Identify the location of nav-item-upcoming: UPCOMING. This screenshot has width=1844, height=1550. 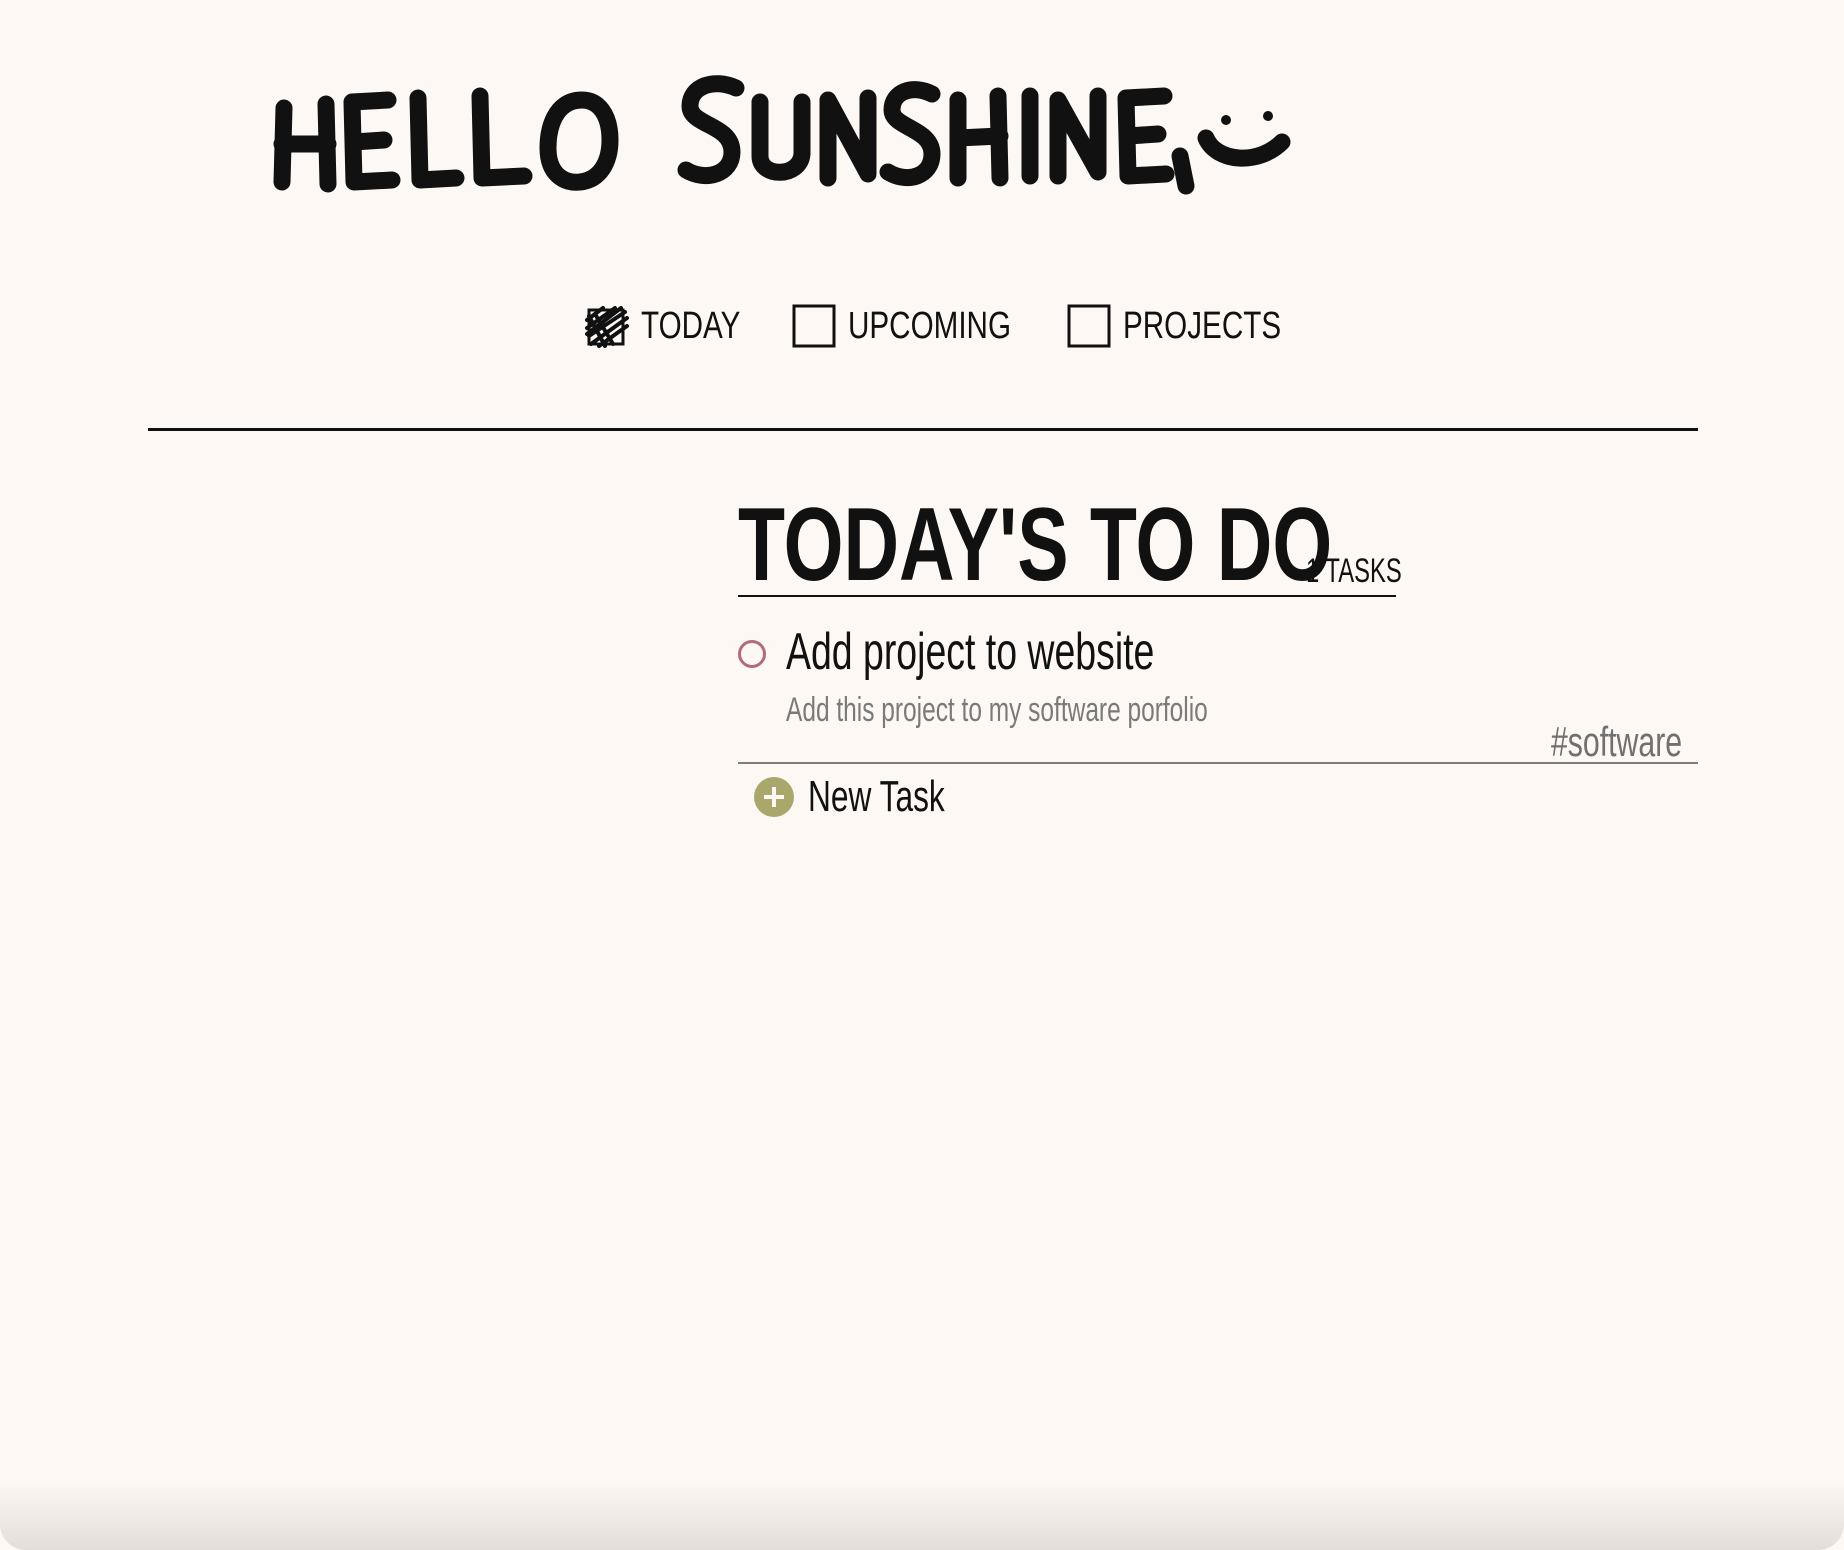
(905, 326).